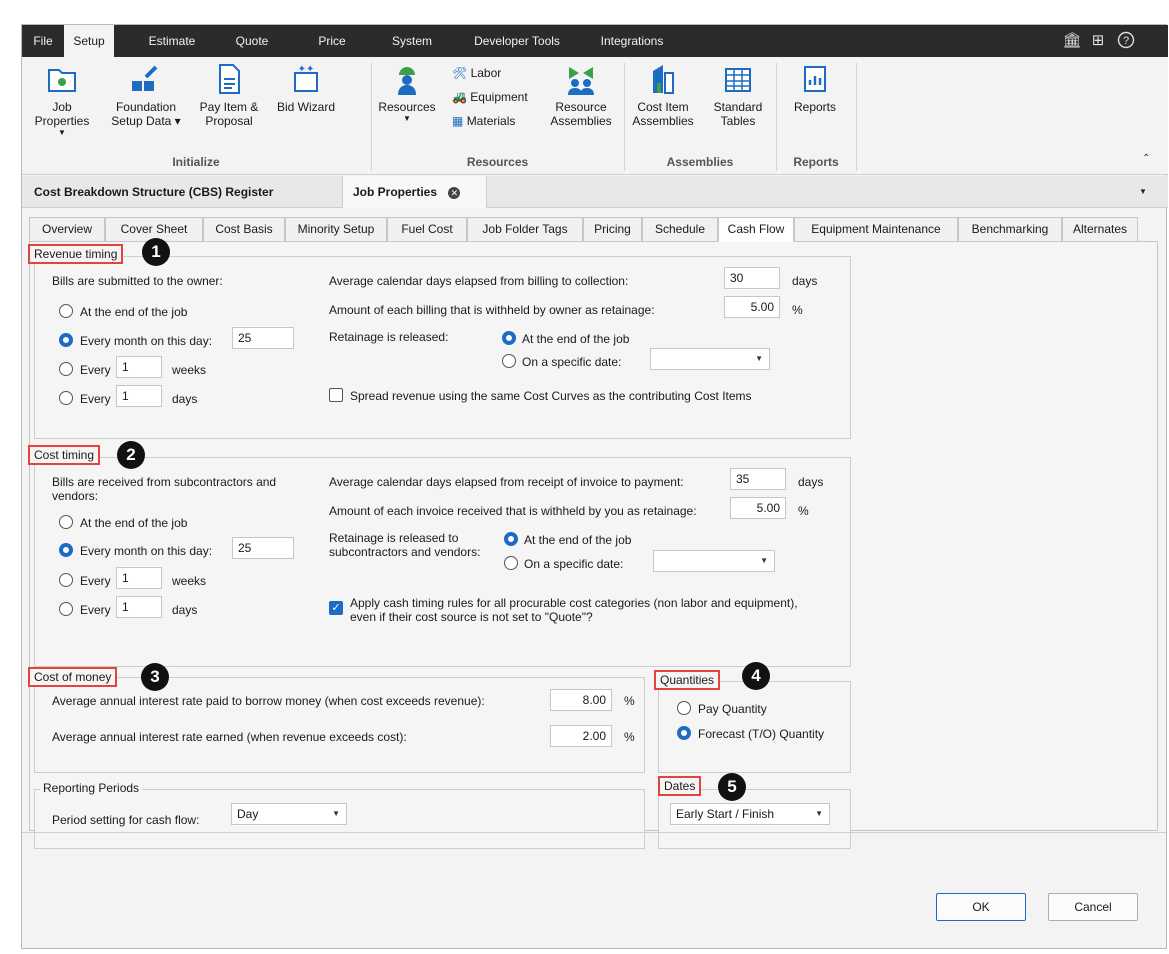  Describe the element at coordinates (714, 561) in the screenshot. I see `cost-specific-date-dropdown: ▼` at that location.